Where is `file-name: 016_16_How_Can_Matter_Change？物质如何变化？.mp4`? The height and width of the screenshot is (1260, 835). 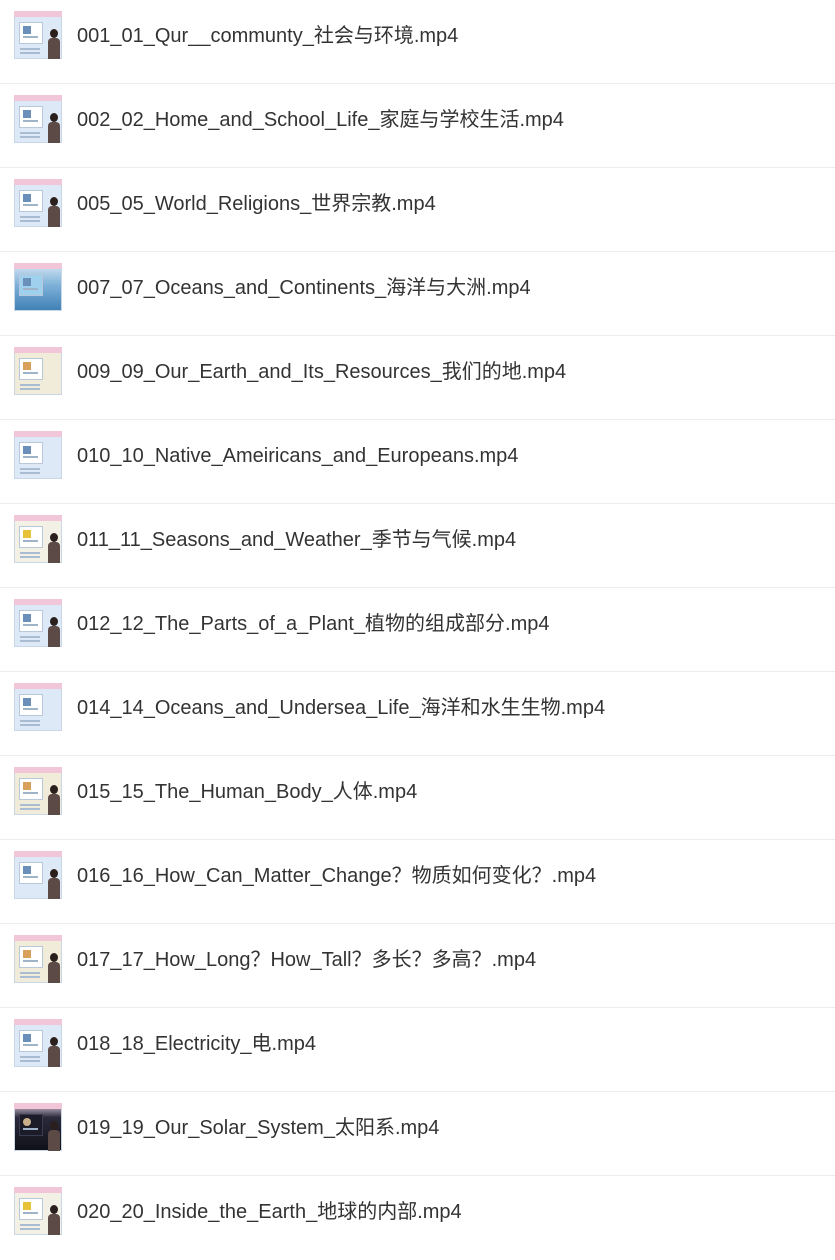 file-name: 016_16_How_Can_Matter_Change？物质如何变化？.mp4 is located at coordinates (337, 876).